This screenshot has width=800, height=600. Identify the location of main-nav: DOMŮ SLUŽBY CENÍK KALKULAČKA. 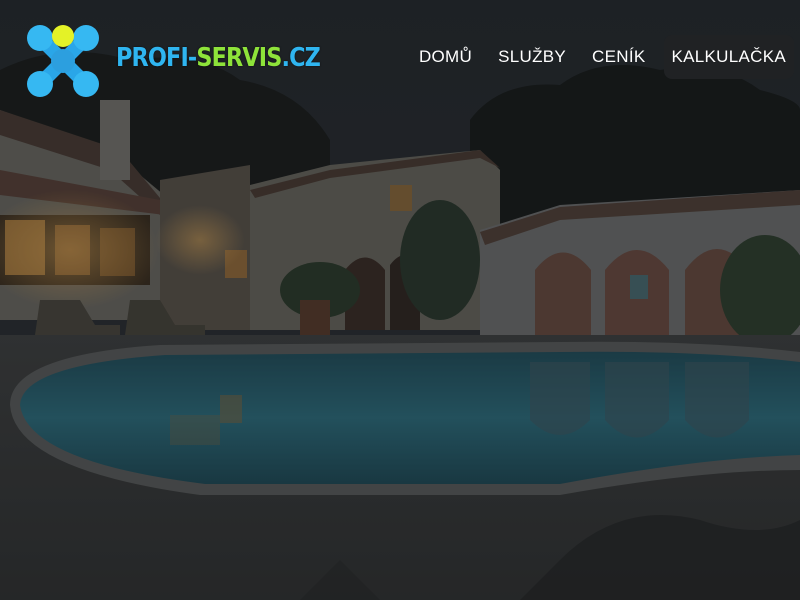
(597, 57).